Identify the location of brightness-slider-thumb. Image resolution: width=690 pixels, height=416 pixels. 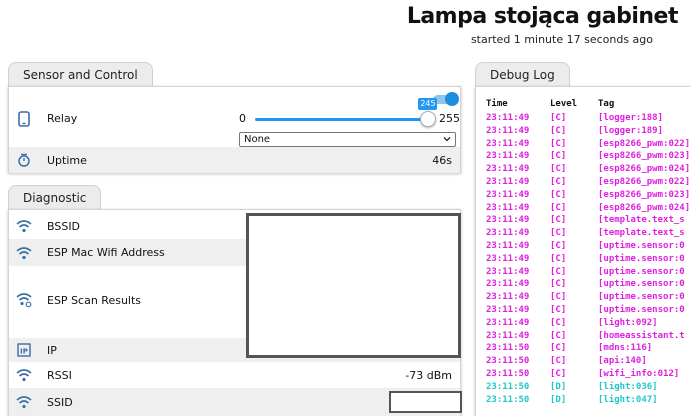
(427, 119).